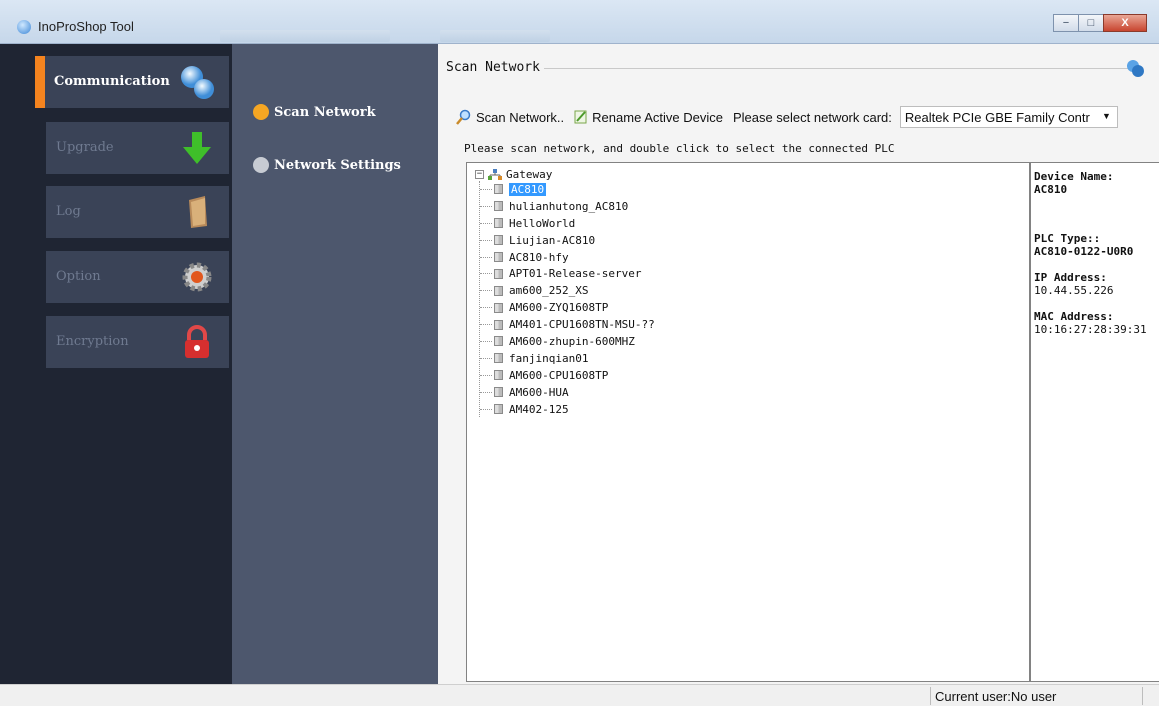 This screenshot has height=706, width=1159. What do you see at coordinates (479, 174) in the screenshot?
I see `collapse-icon: −` at bounding box center [479, 174].